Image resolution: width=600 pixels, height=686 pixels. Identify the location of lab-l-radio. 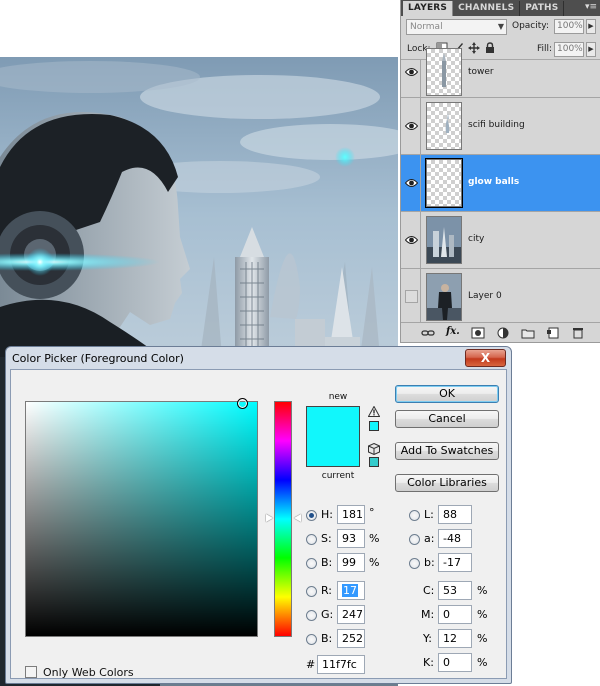
(414, 515).